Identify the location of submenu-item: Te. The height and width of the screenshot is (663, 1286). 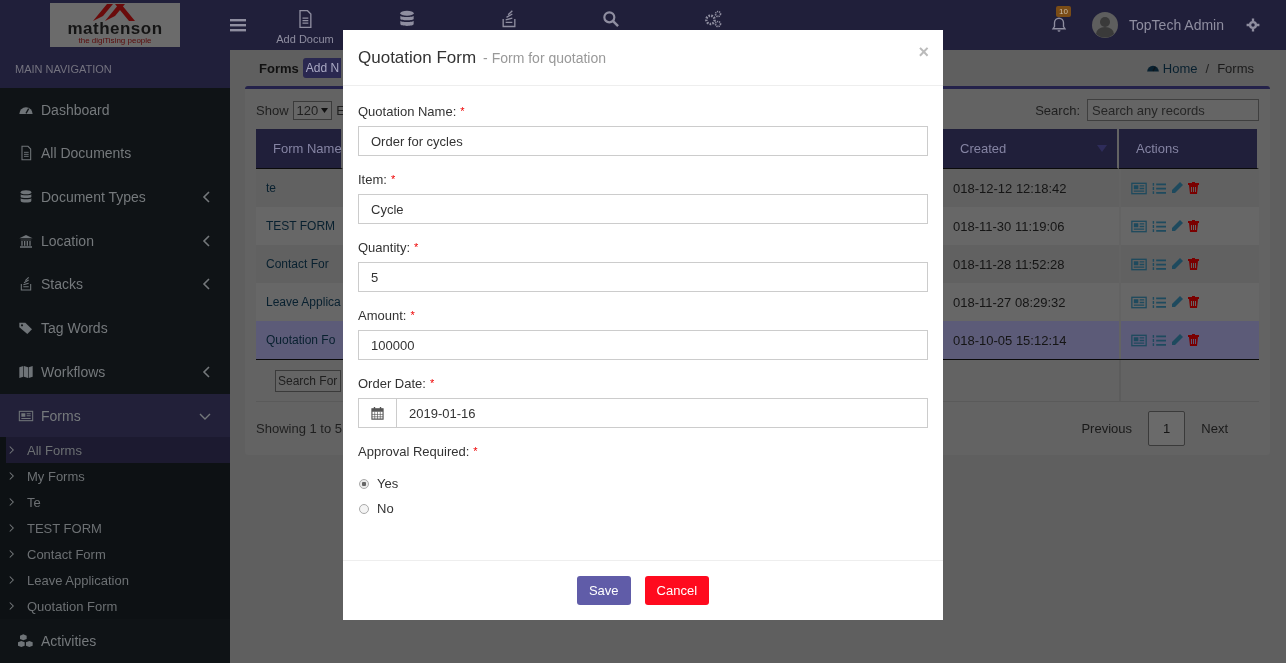
(115, 502).